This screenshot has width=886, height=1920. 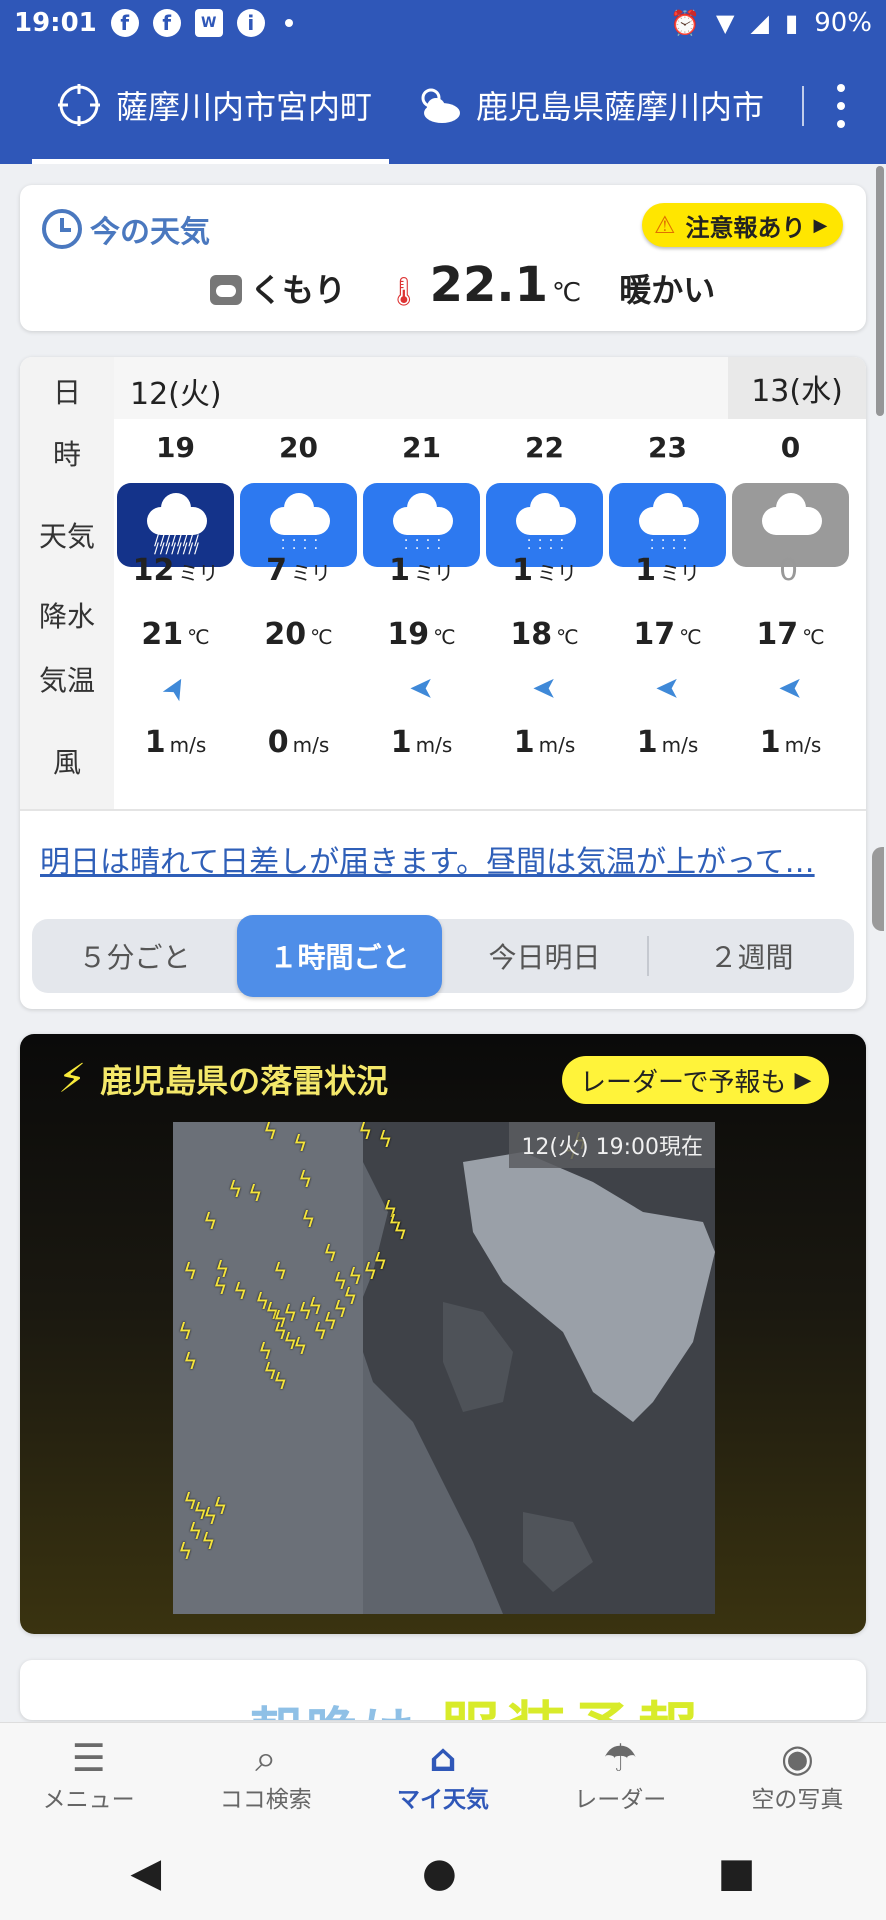 I want to click on hour-label: 19, so click(x=175, y=447).